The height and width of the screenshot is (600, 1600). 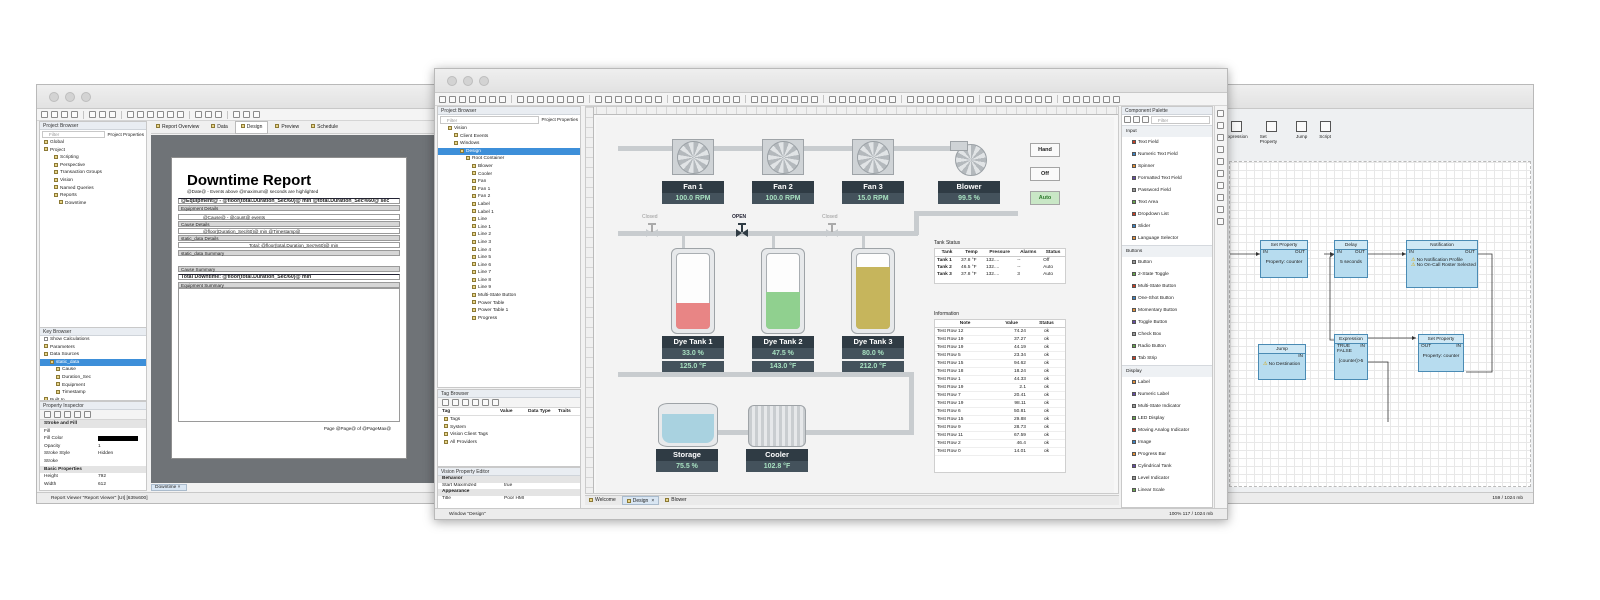 I want to click on underline-icon, so click(x=150, y=114).